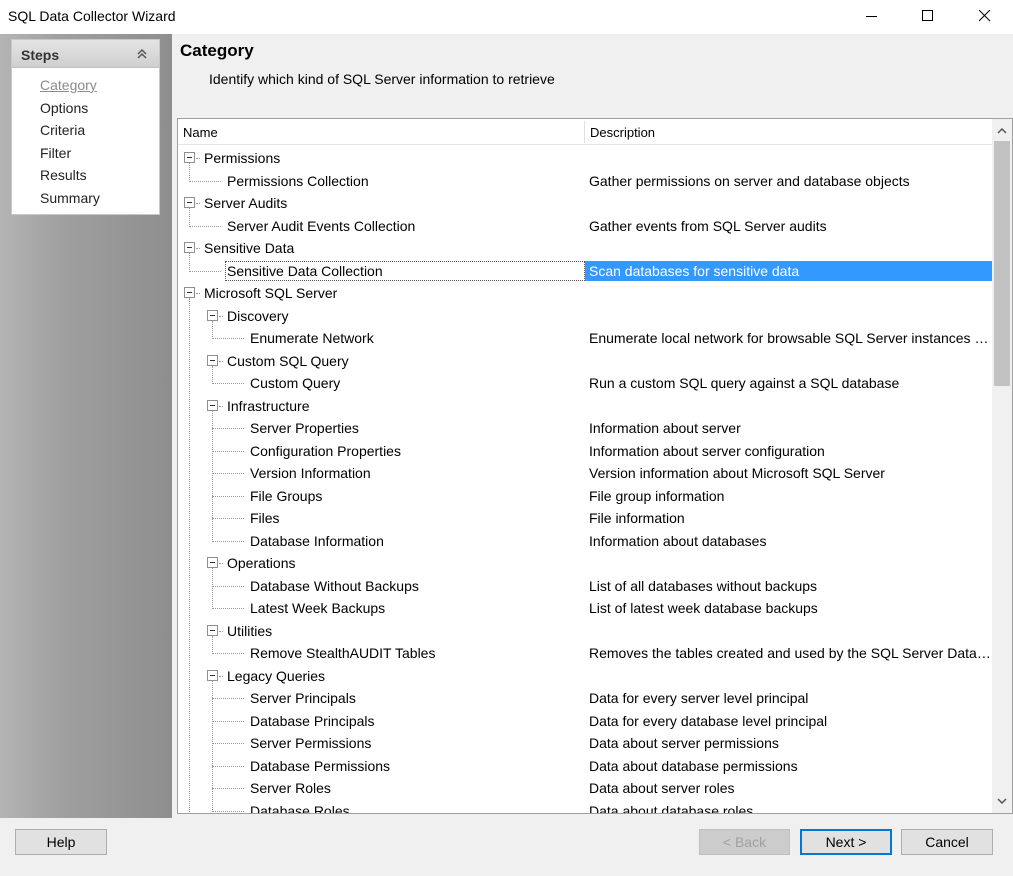  I want to click on tree-group-row: Server Audits, so click(585, 203).